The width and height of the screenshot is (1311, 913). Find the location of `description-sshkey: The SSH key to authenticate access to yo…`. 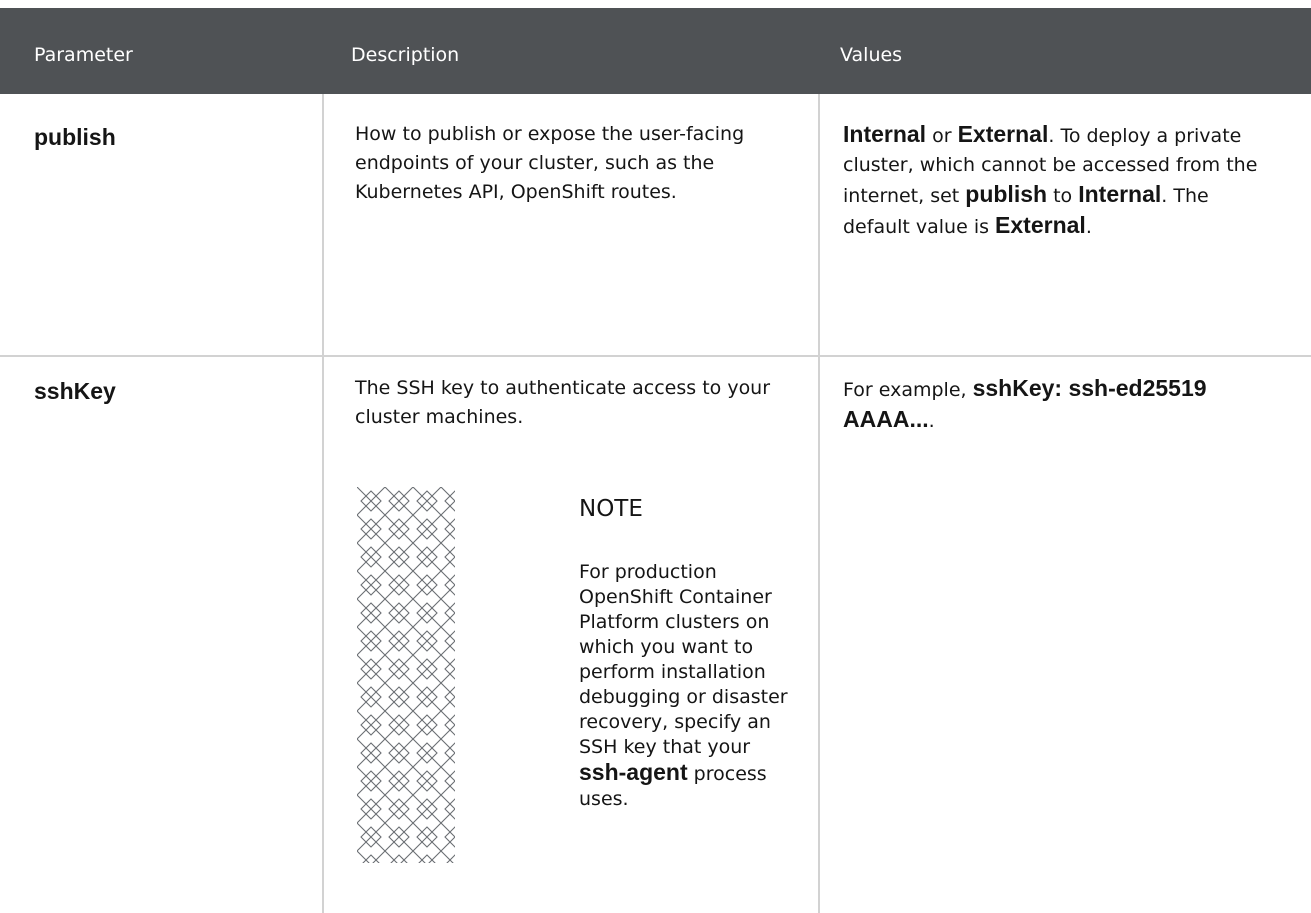

description-sshkey: The SSH key to authenticate access to yo… is located at coordinates (563, 402).